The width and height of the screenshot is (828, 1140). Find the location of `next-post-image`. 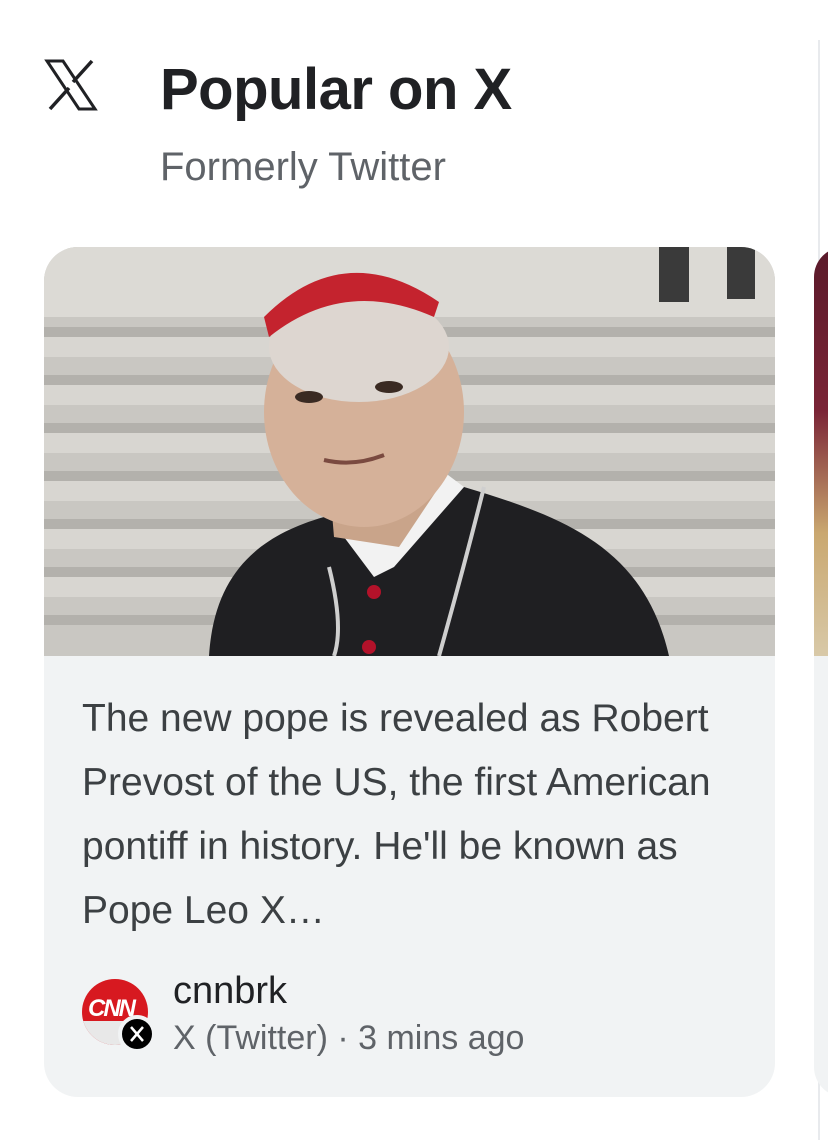

next-post-image is located at coordinates (821, 451).